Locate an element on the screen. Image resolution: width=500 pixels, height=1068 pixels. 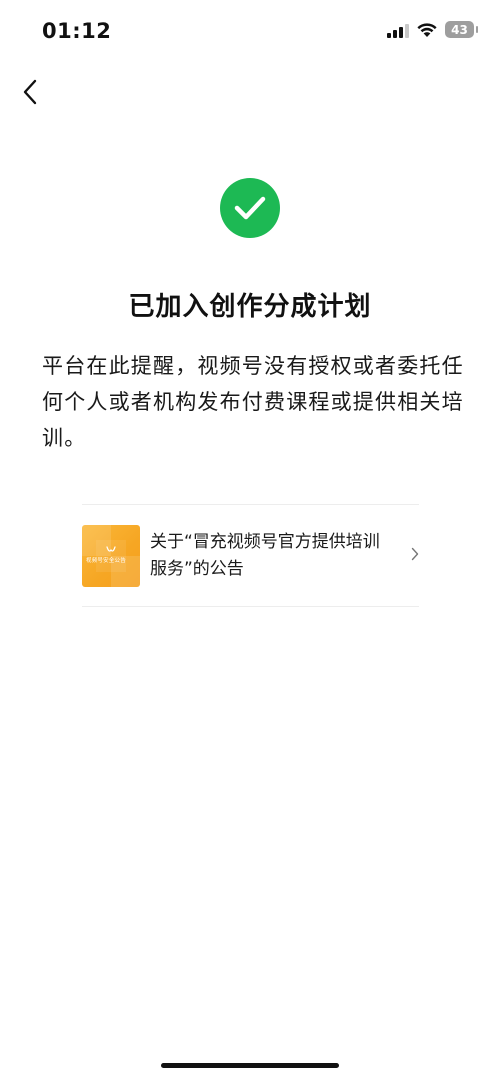
page-title: 已加入创作分成计划 is located at coordinates (250, 307).